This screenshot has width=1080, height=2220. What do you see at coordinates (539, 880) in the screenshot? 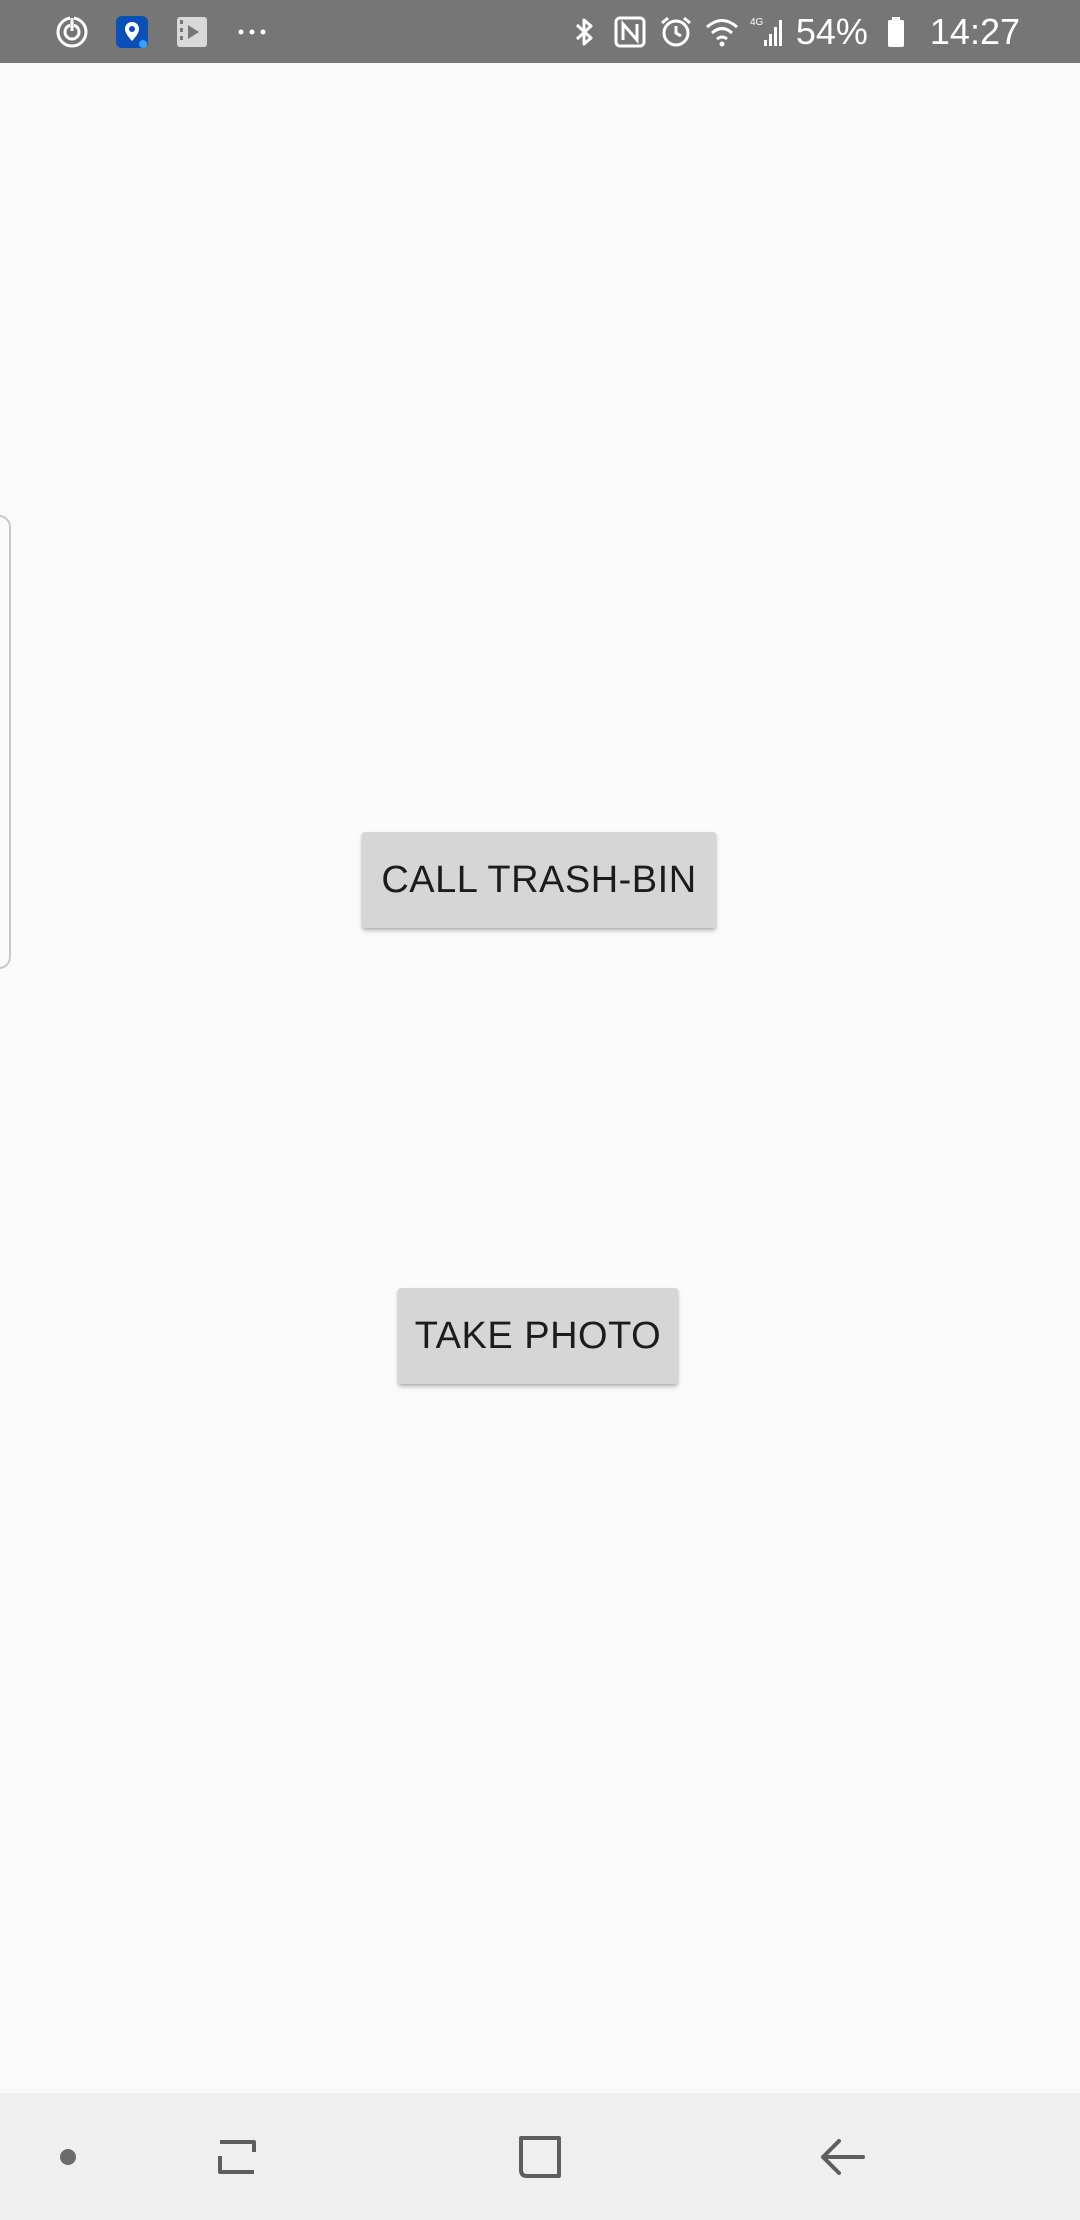
I see `call-trash-bin-button: CALL TRASH-BIN` at bounding box center [539, 880].